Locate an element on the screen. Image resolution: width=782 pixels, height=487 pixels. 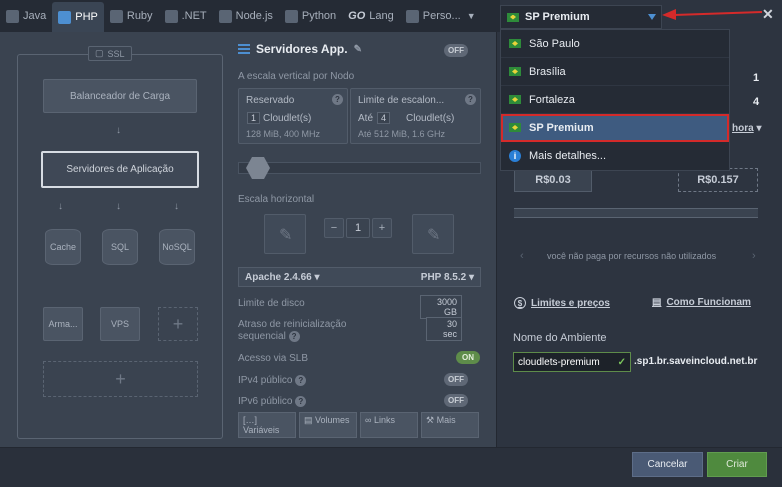
server-stack-select: Apache 2.4.66 ▾ PHP 8.5.2 ▾ is located at coordinates (359, 277).